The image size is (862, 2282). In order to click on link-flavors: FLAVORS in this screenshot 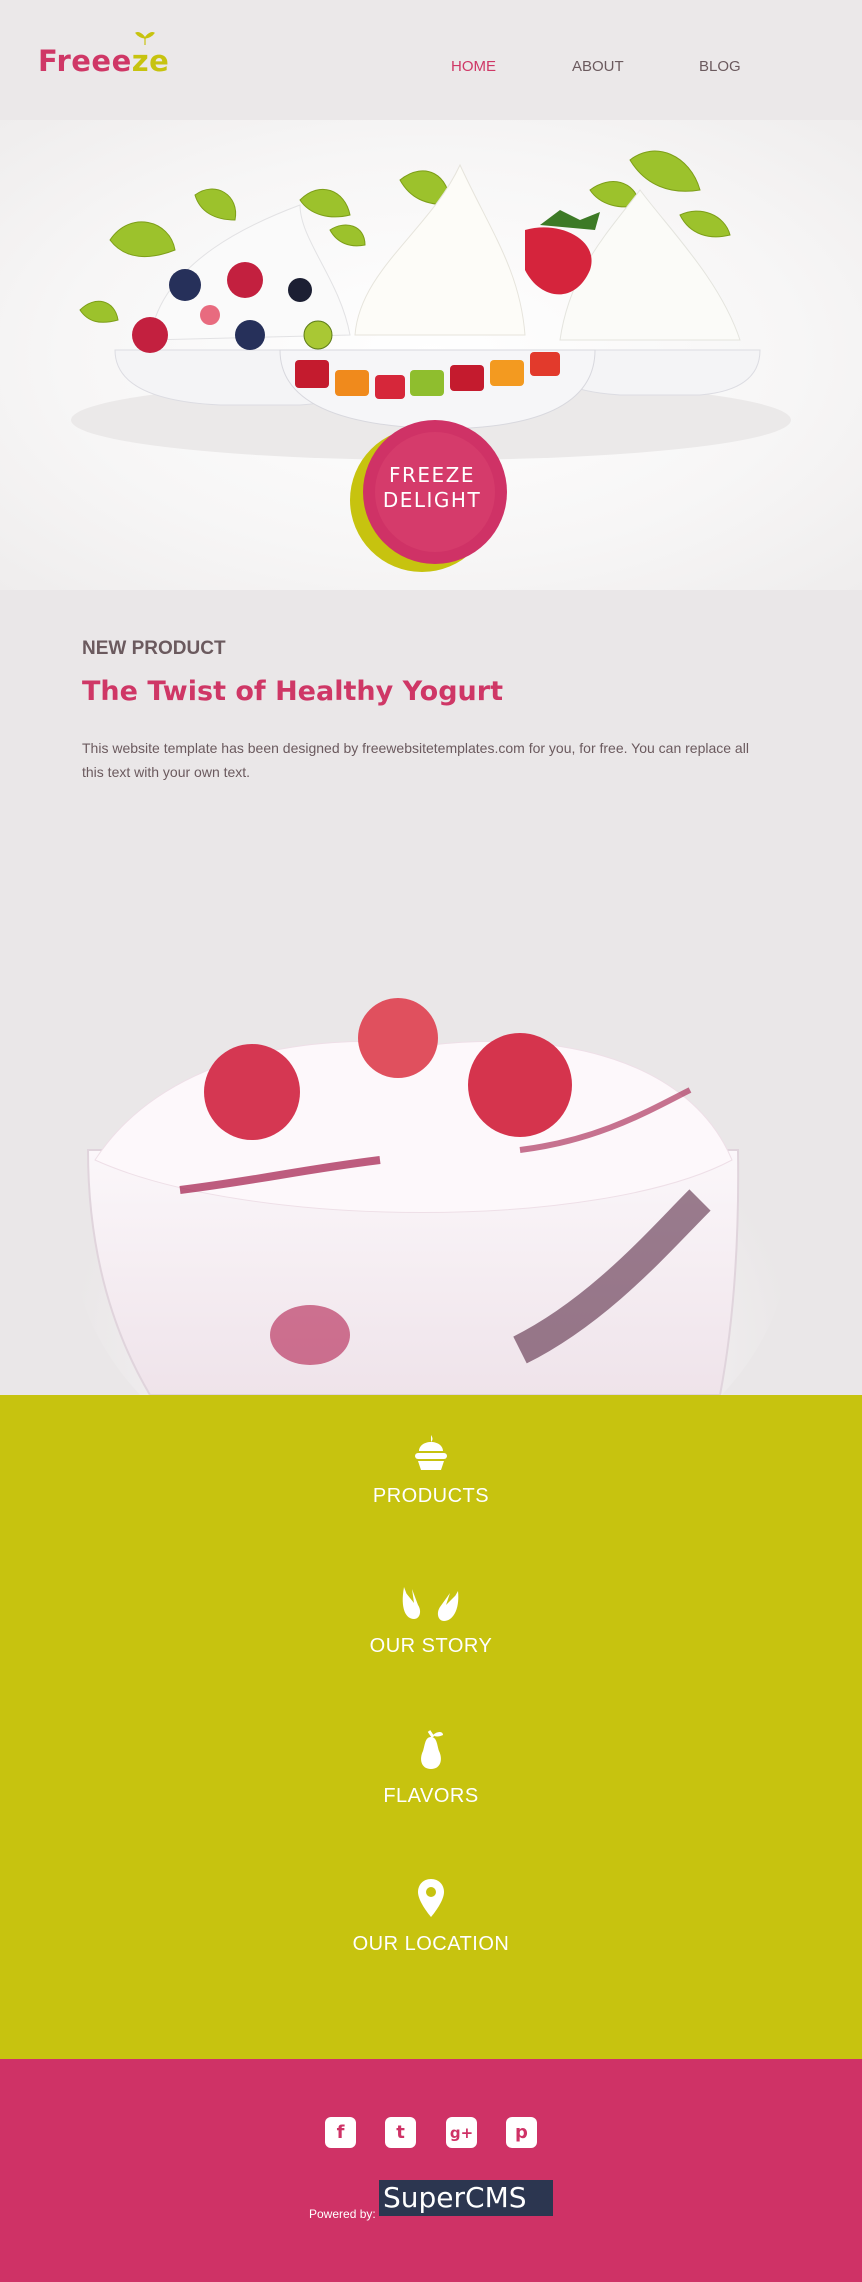, I will do `click(431, 1768)`.